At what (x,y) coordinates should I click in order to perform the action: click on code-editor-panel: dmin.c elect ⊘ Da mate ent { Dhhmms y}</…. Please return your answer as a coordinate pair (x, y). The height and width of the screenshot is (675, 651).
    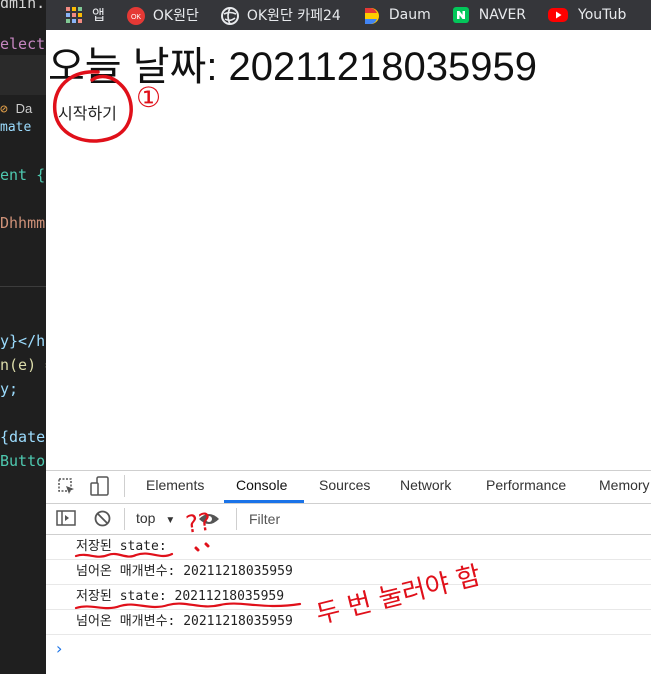
    Looking at the image, I should click on (23, 337).